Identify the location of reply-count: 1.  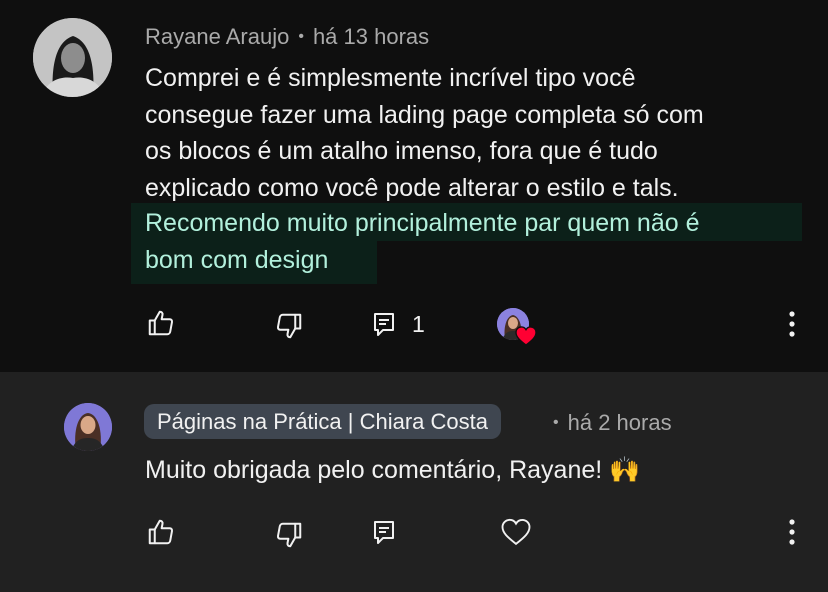
(418, 324).